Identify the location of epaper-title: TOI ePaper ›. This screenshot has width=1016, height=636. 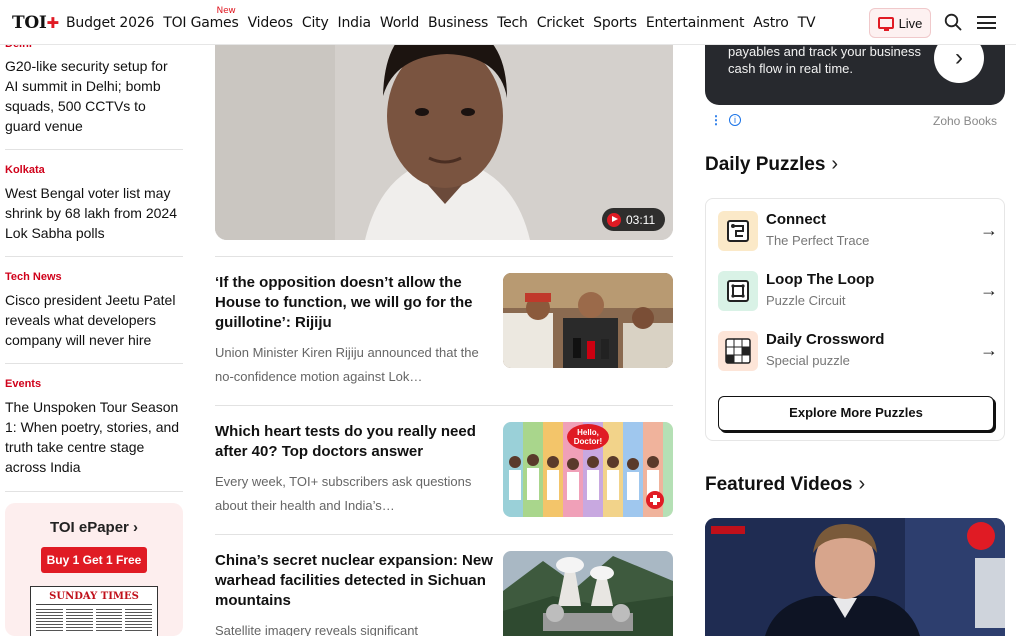
(94, 527).